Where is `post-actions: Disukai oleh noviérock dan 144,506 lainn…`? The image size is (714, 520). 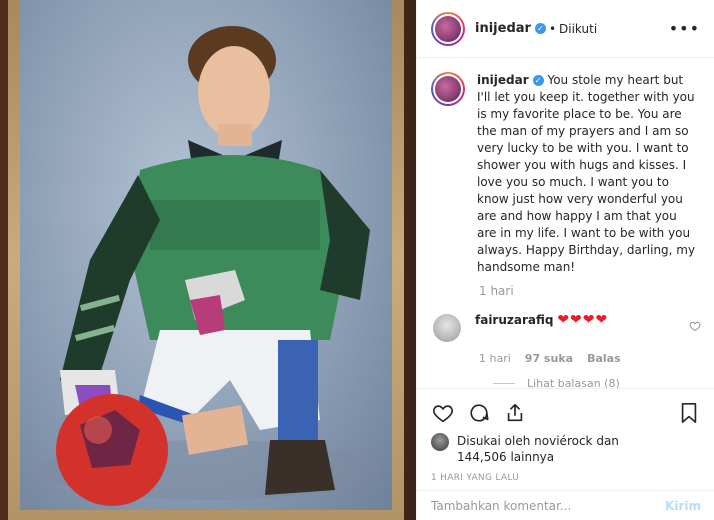
post-actions: Disukai oleh noviérock dan 144,506 lainn… is located at coordinates (565, 435).